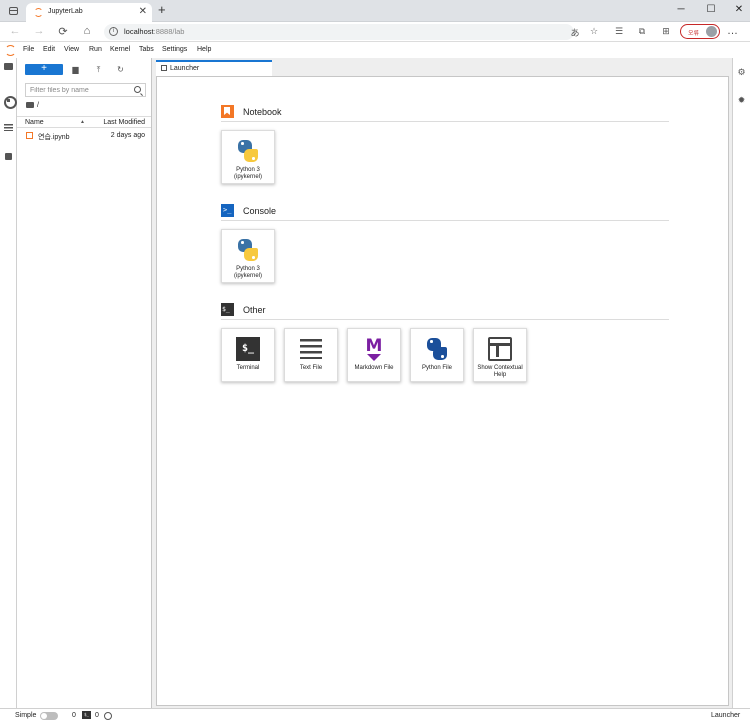 The image size is (750, 721). I want to click on file-name: 연습.ipynb, so click(54, 137).